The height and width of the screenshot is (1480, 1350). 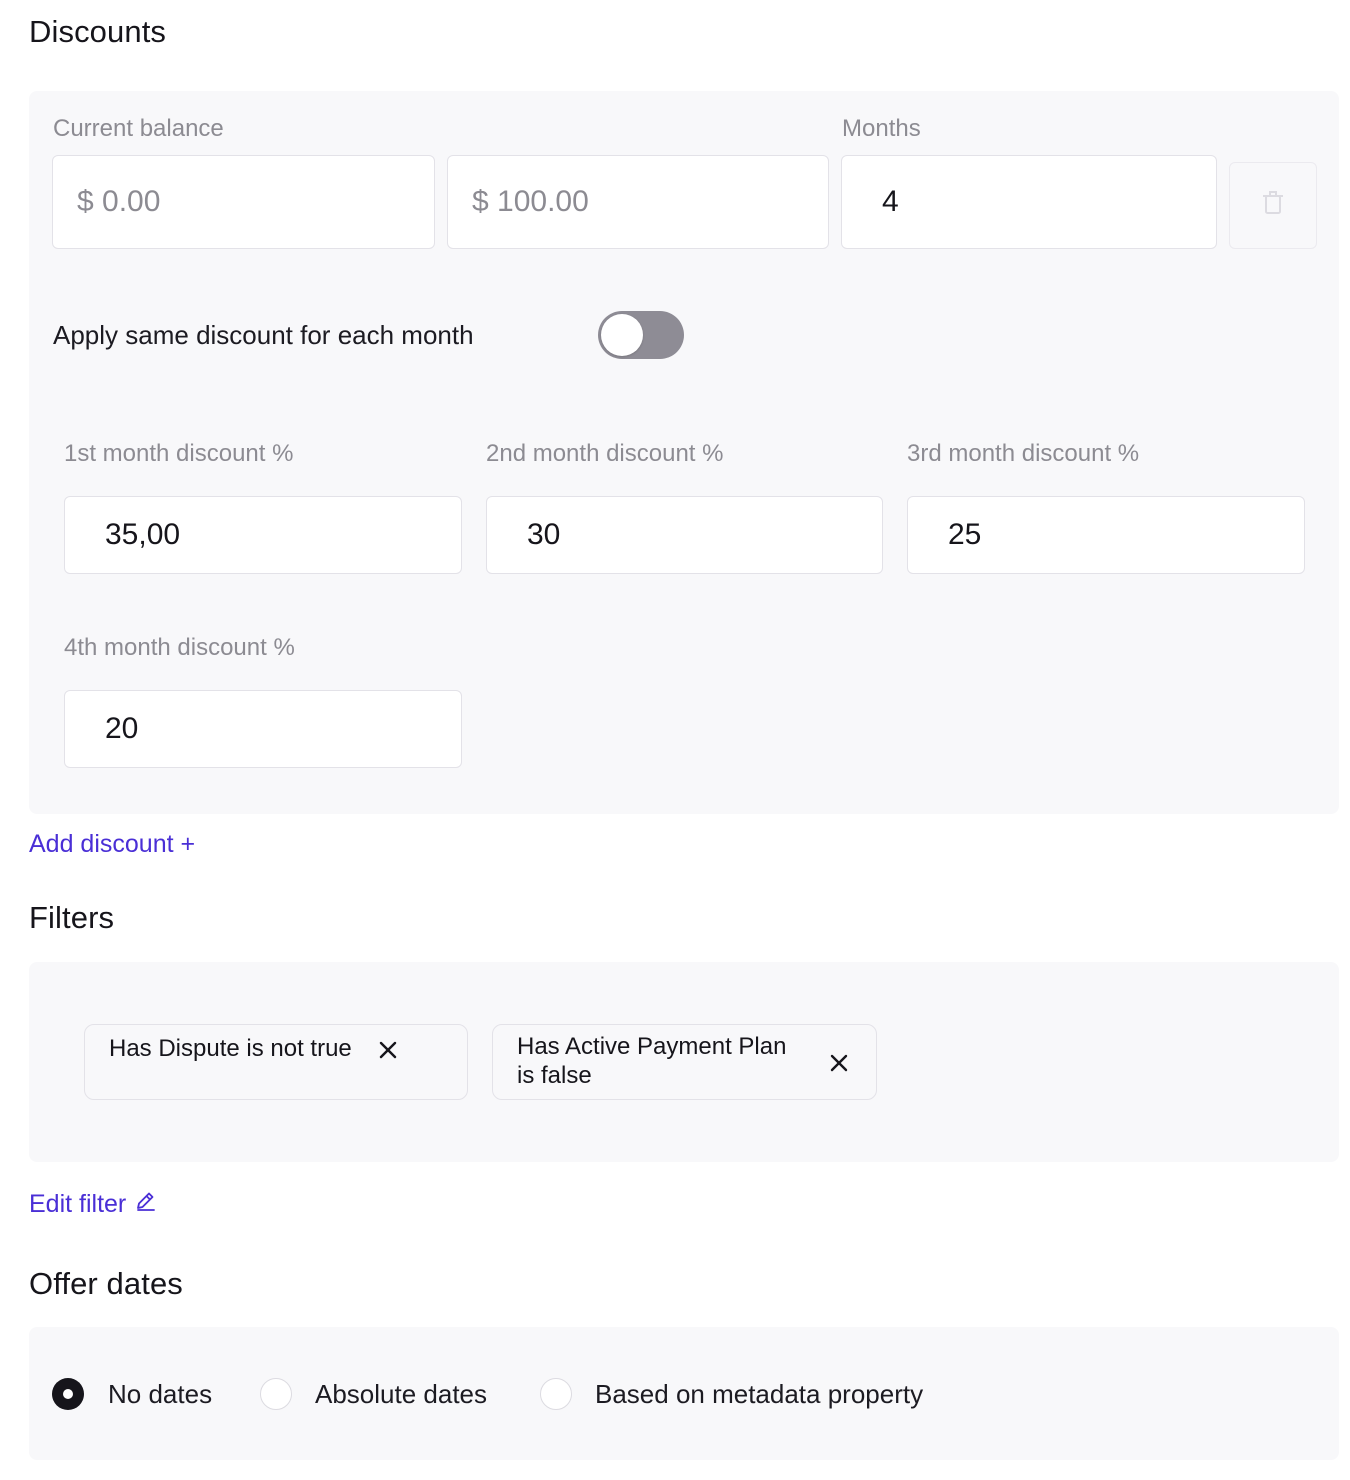 What do you see at coordinates (72, 917) in the screenshot?
I see `filters-title: Filters` at bounding box center [72, 917].